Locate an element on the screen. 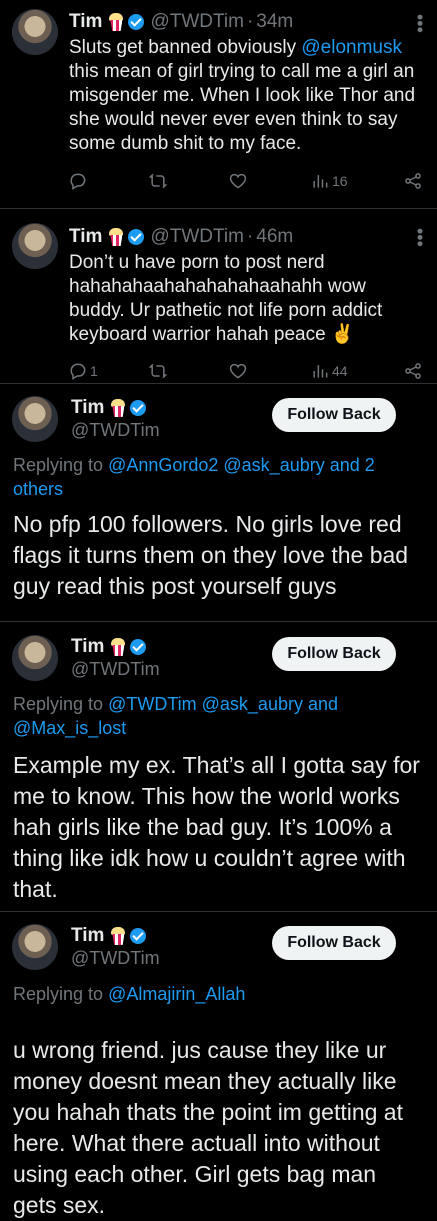  timestamp: 34m is located at coordinates (274, 22).